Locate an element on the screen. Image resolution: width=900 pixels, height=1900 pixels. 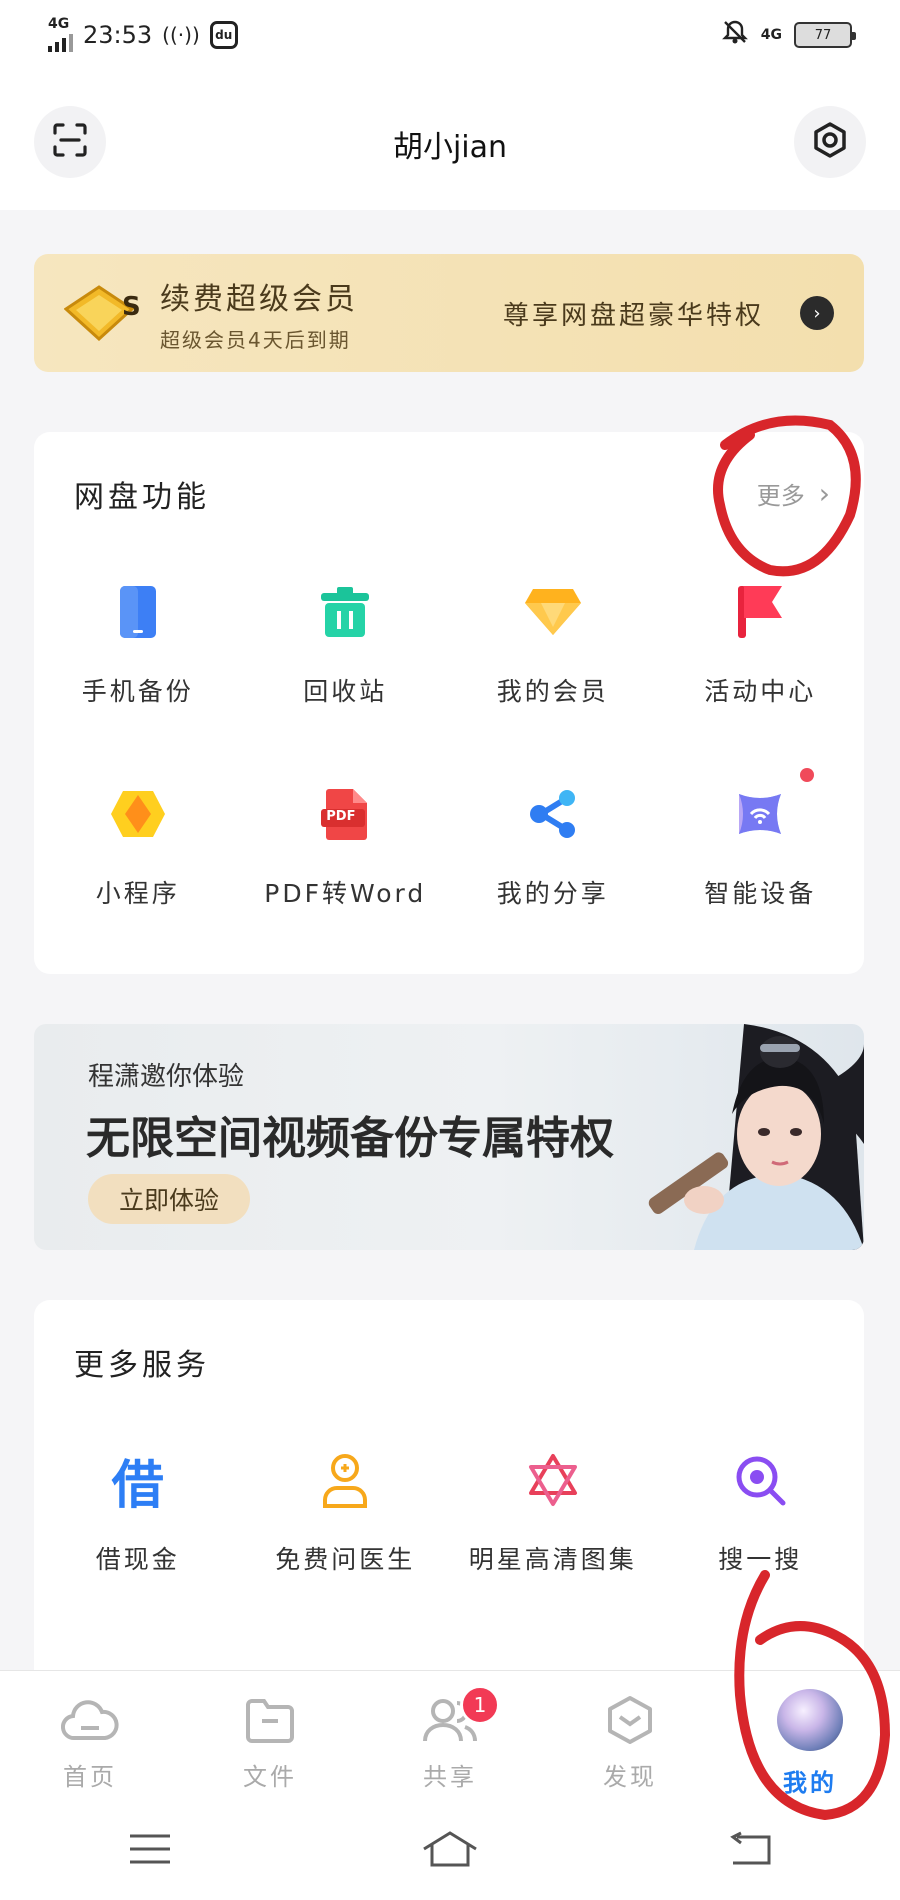
battery-icon: 77 is located at coordinates (825, 35).